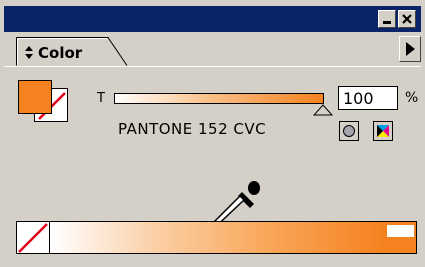  I want to click on spot-color-icon, so click(349, 131).